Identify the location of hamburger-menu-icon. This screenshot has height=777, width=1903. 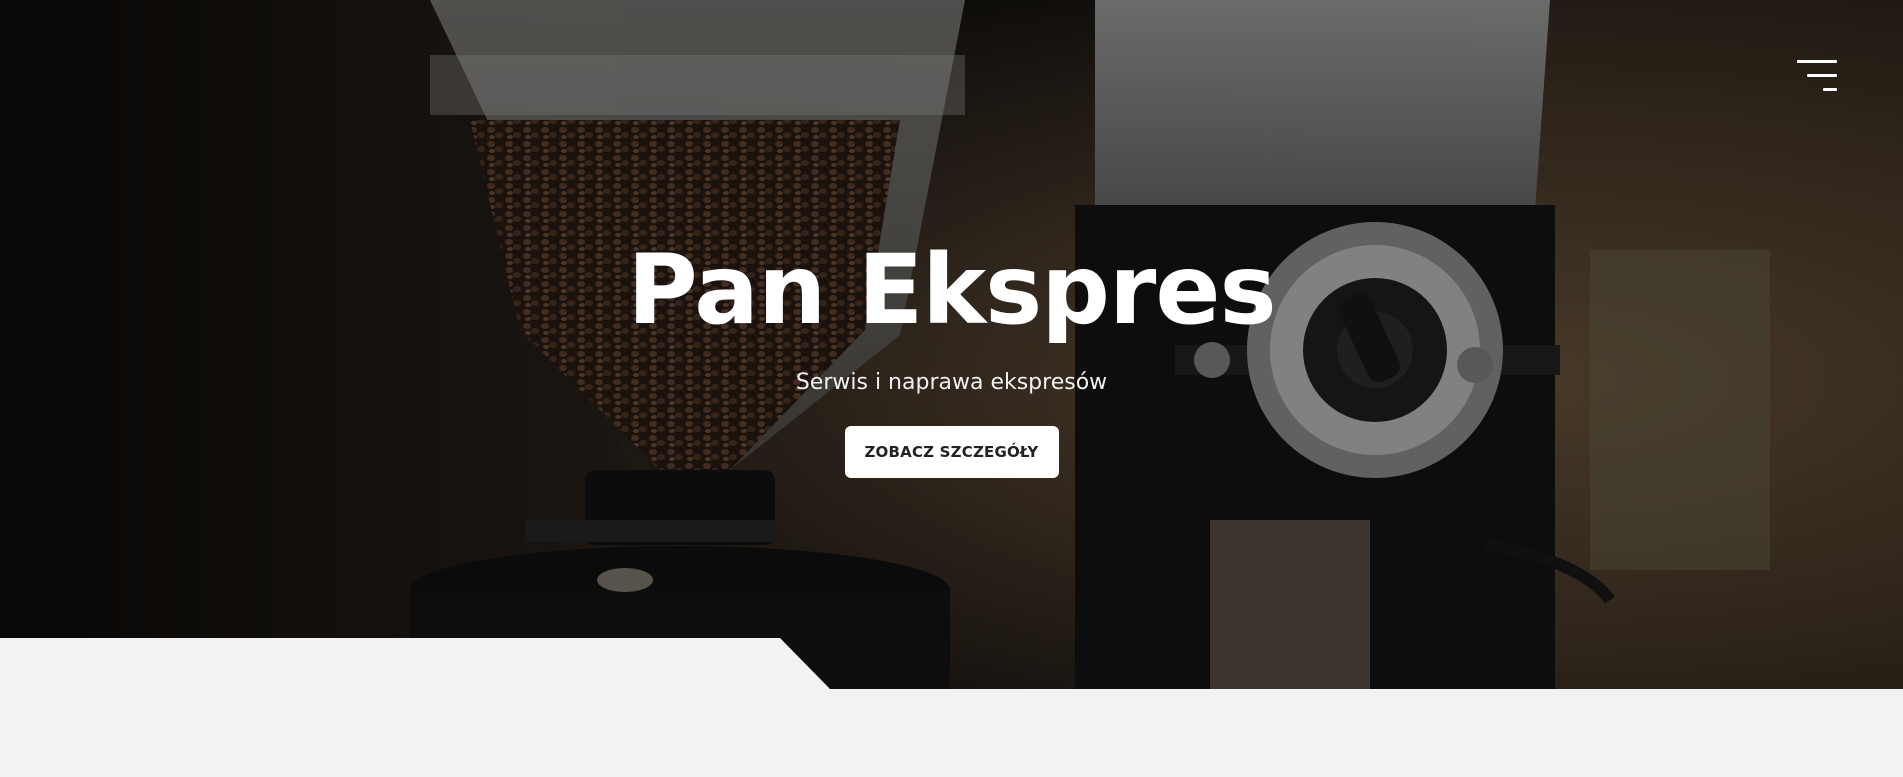
(1819, 76).